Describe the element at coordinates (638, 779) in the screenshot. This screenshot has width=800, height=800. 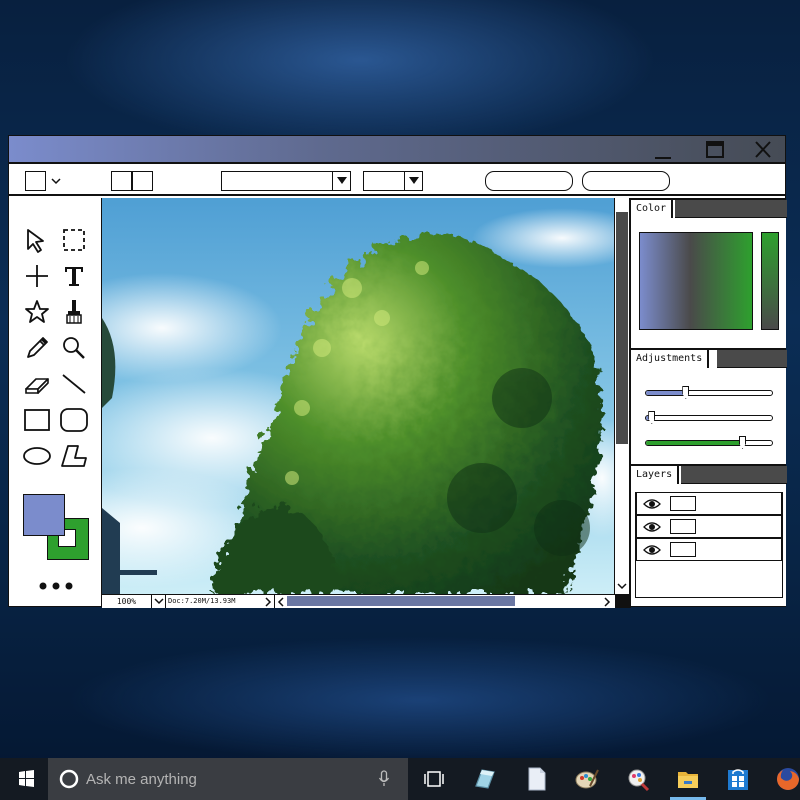
I see `taskbar-paint-app` at that location.